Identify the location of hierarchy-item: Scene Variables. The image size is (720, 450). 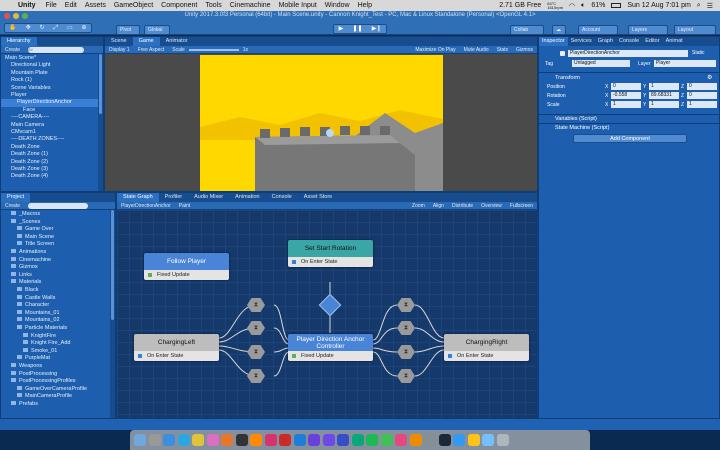
(52, 88).